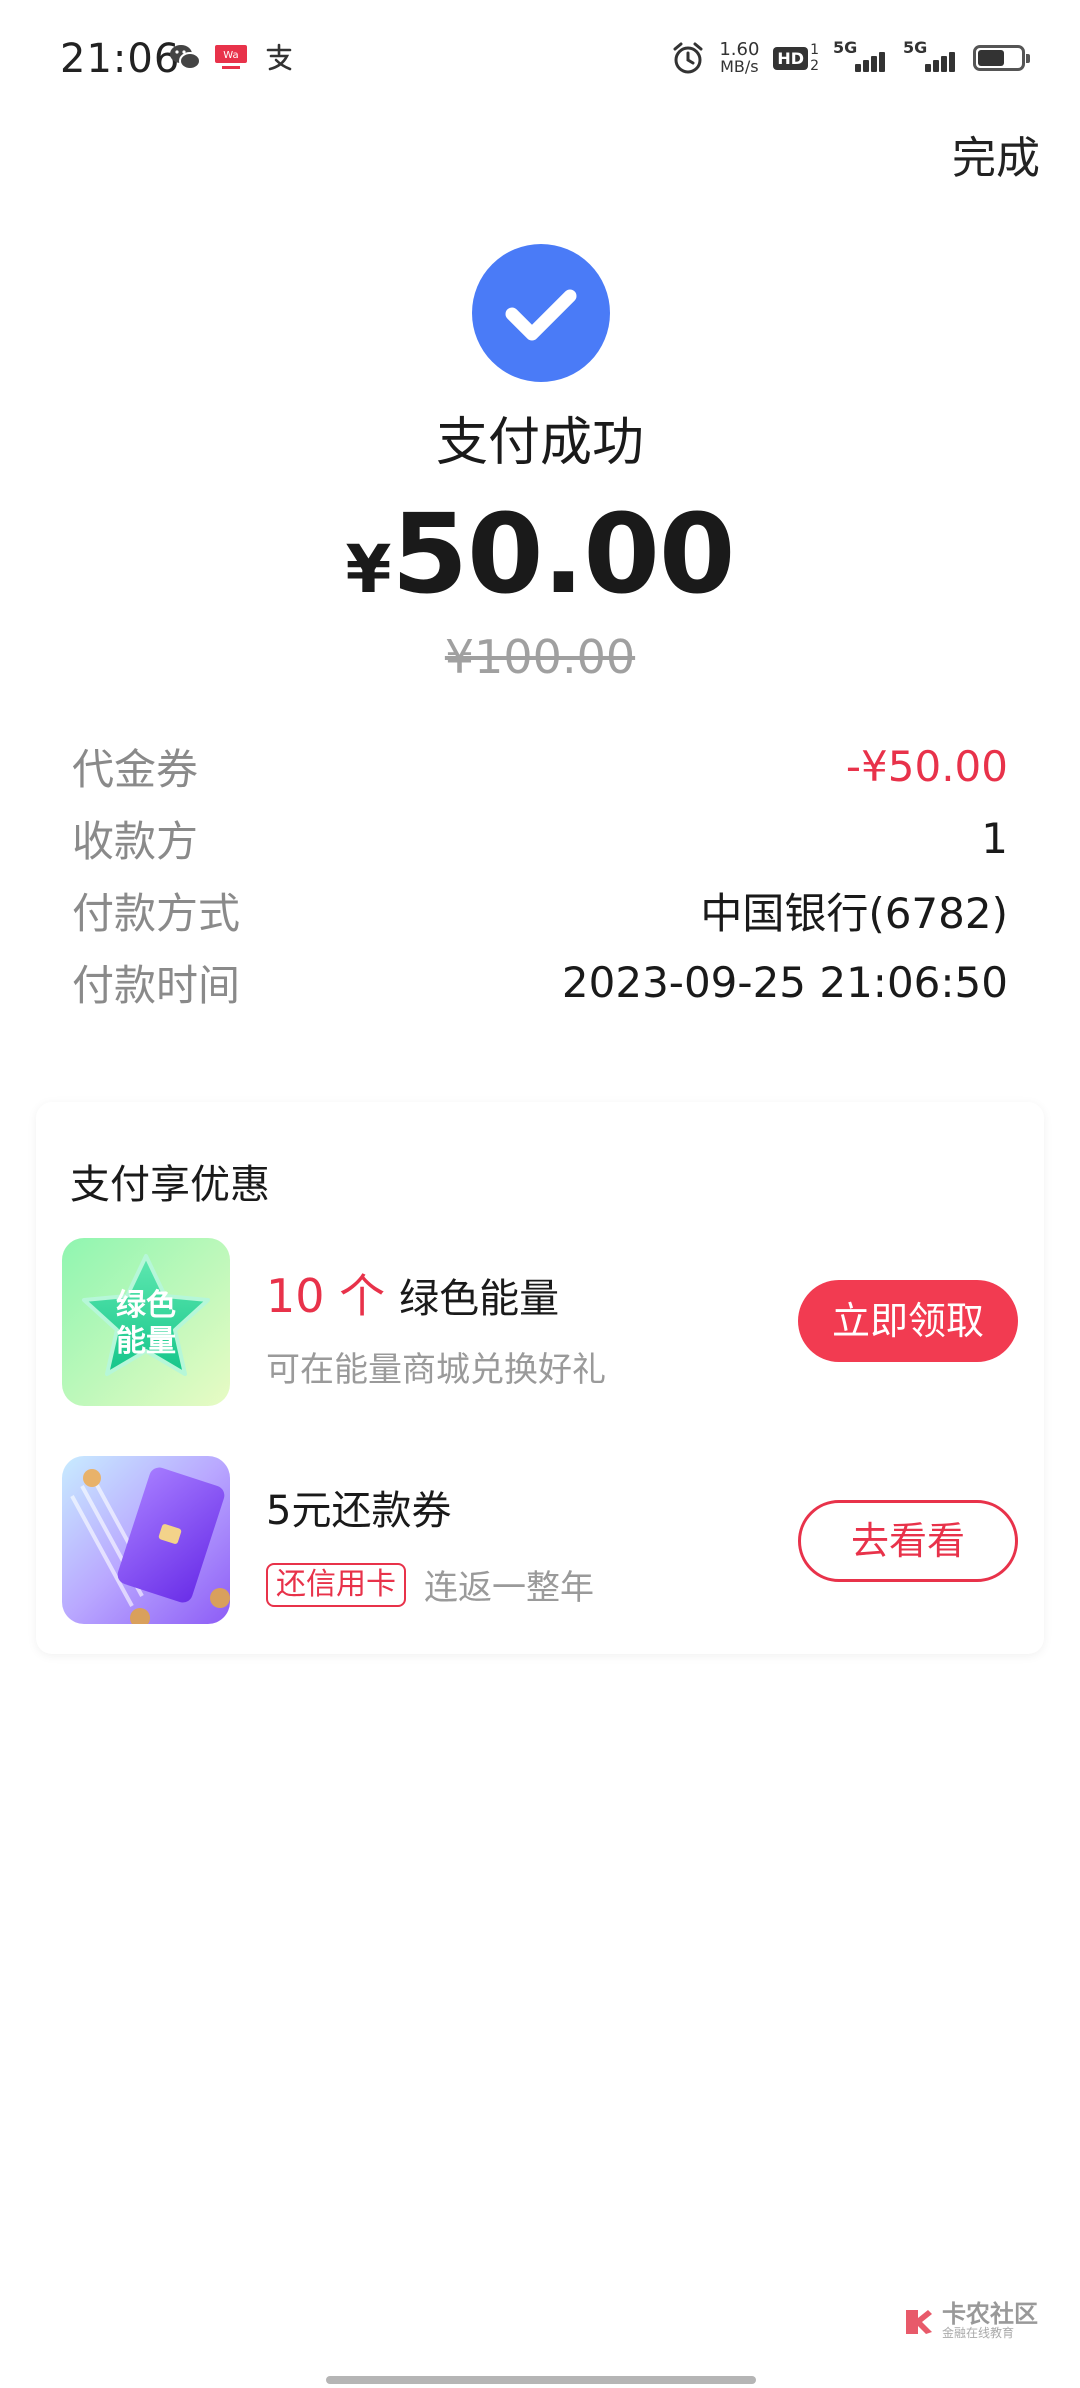 The height and width of the screenshot is (2388, 1080). Describe the element at coordinates (978, 2333) in the screenshot. I see `watermark-sub: 金融在线教育` at that location.